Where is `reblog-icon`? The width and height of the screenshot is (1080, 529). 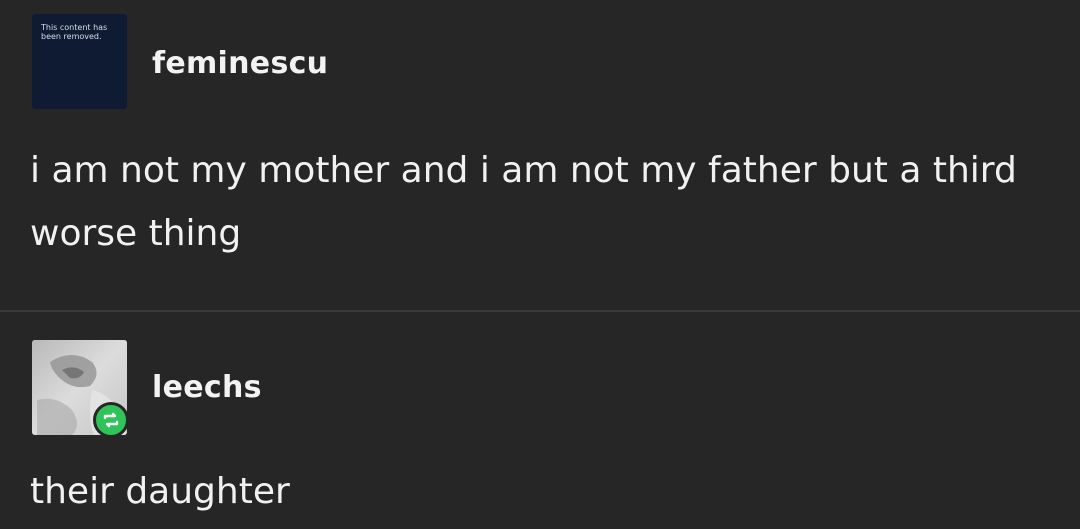
reblog-icon is located at coordinates (111, 420).